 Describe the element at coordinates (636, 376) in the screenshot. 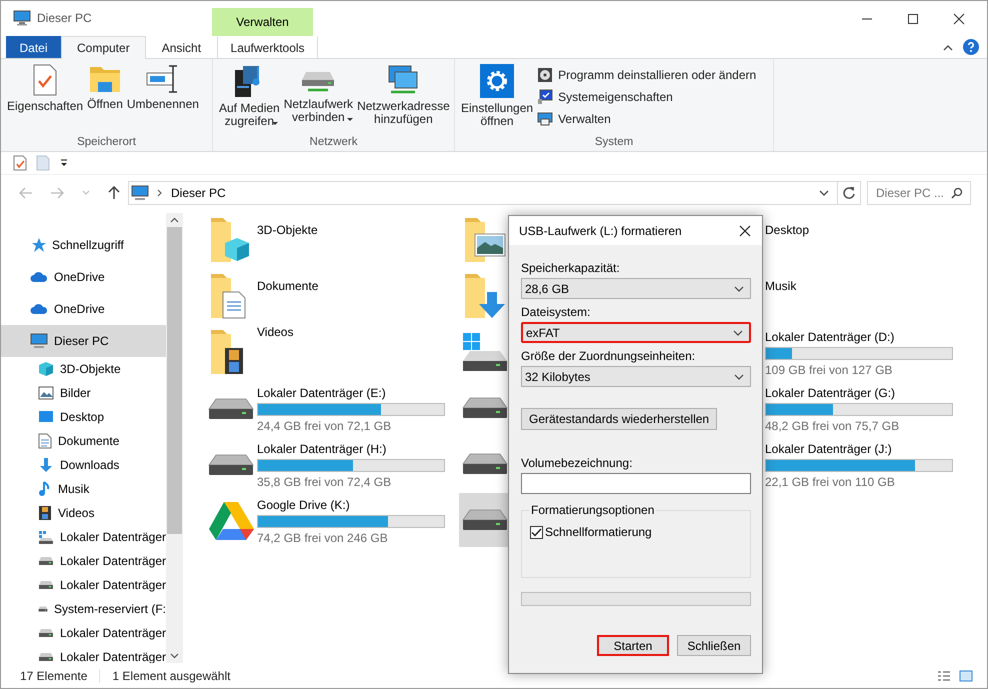

I see `dropdown: 32 Kilobytes` at that location.